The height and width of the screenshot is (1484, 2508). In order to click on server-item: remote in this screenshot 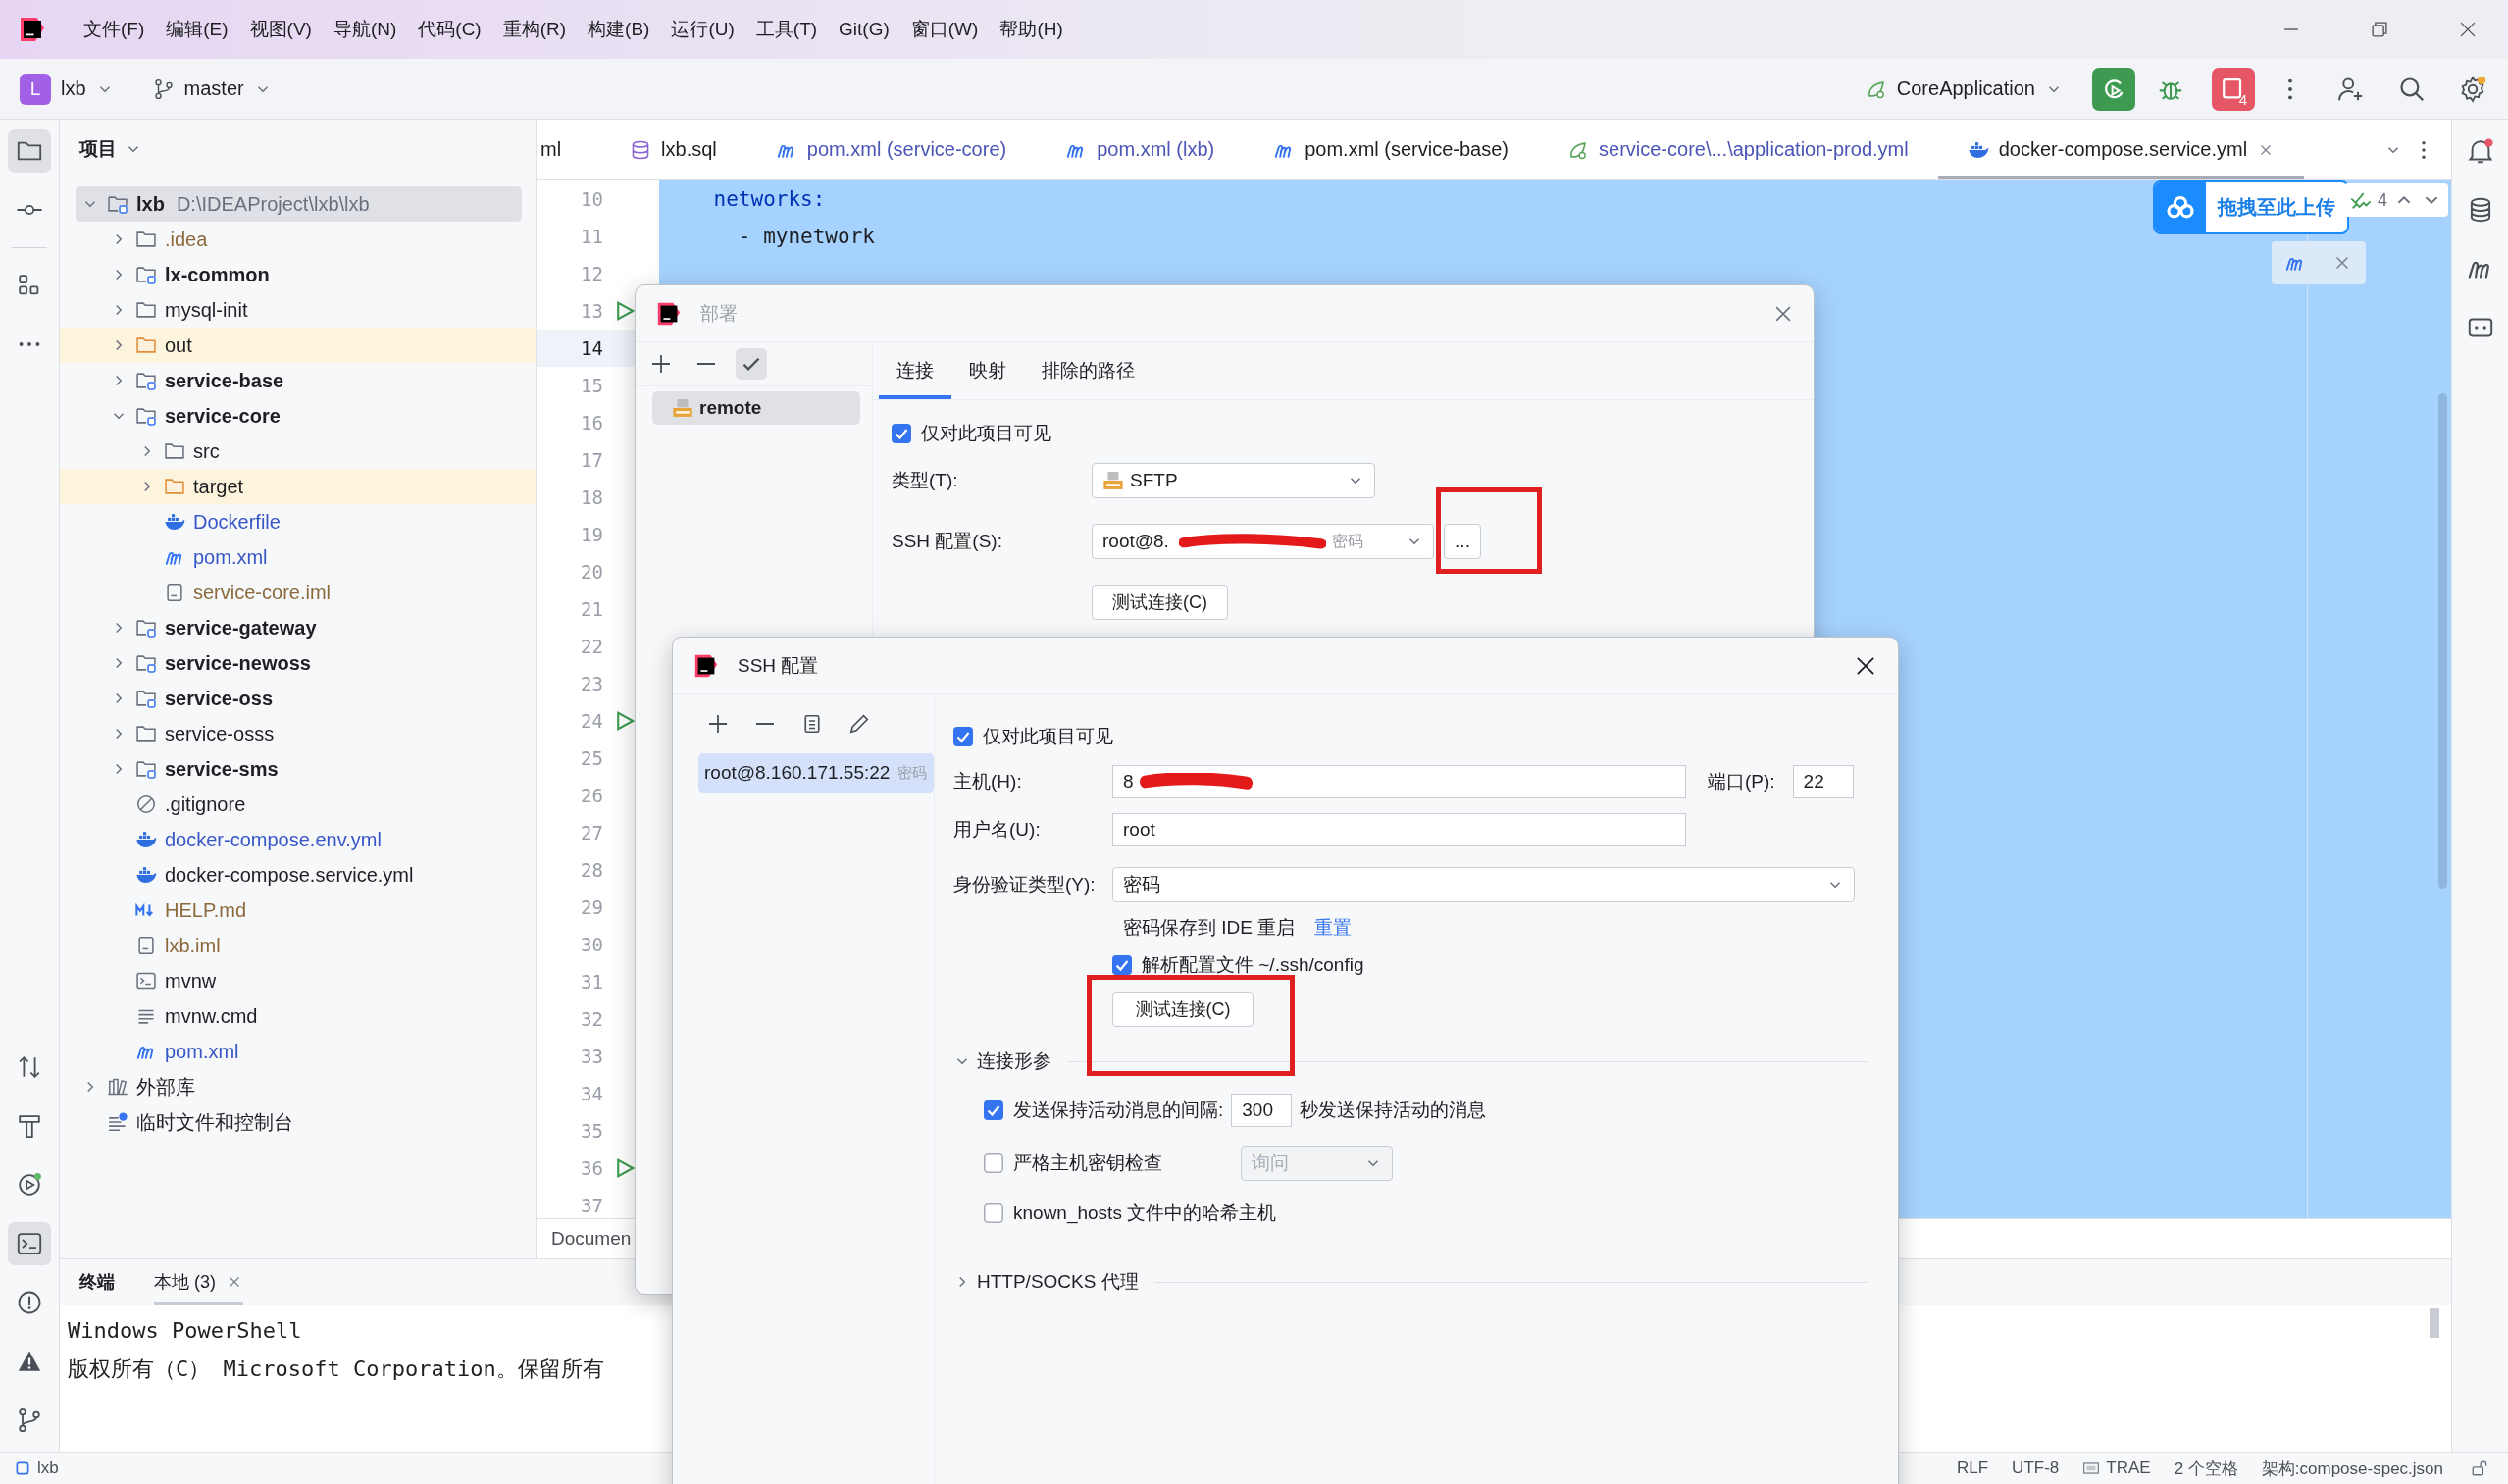, I will do `click(756, 408)`.